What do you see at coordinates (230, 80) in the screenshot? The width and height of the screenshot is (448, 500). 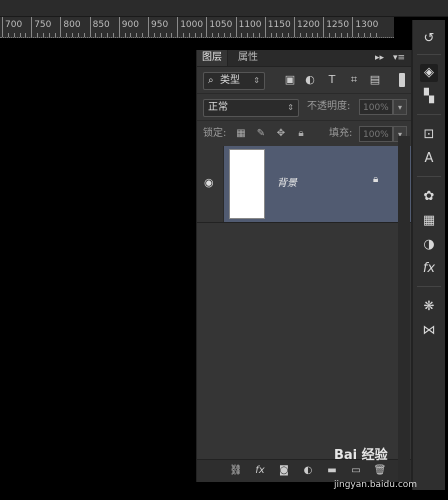 I see `filter-kind-label: 类型` at bounding box center [230, 80].